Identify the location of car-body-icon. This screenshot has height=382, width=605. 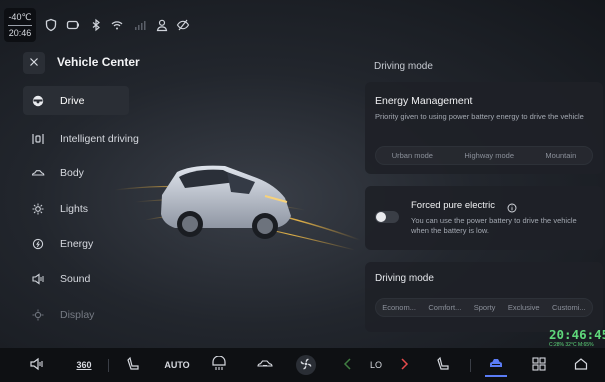
(38, 173).